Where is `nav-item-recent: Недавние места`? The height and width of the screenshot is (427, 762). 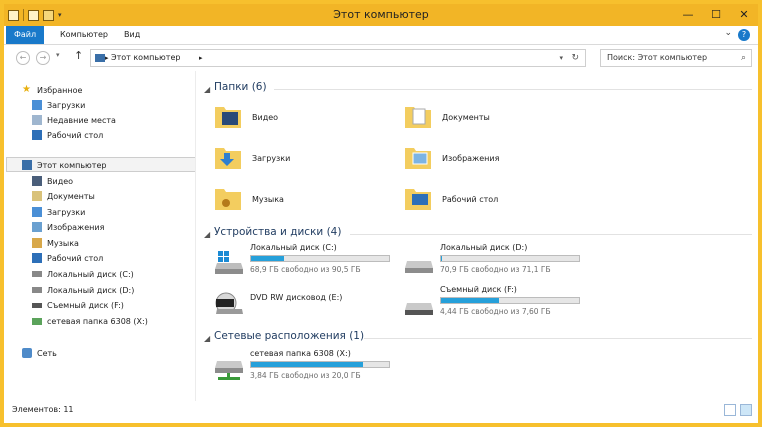
nav-item-recent: Недавние места is located at coordinates (74, 120).